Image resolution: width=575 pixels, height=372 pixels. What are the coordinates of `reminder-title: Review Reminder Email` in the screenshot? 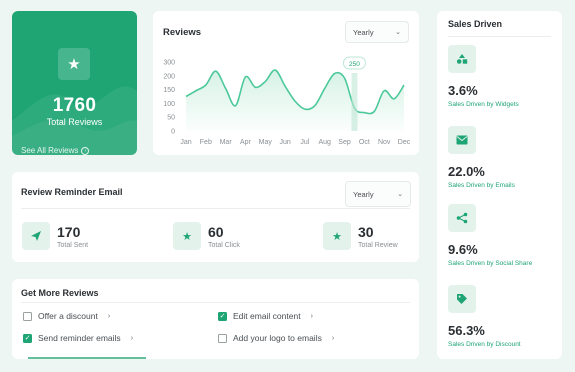 It's located at (72, 192).